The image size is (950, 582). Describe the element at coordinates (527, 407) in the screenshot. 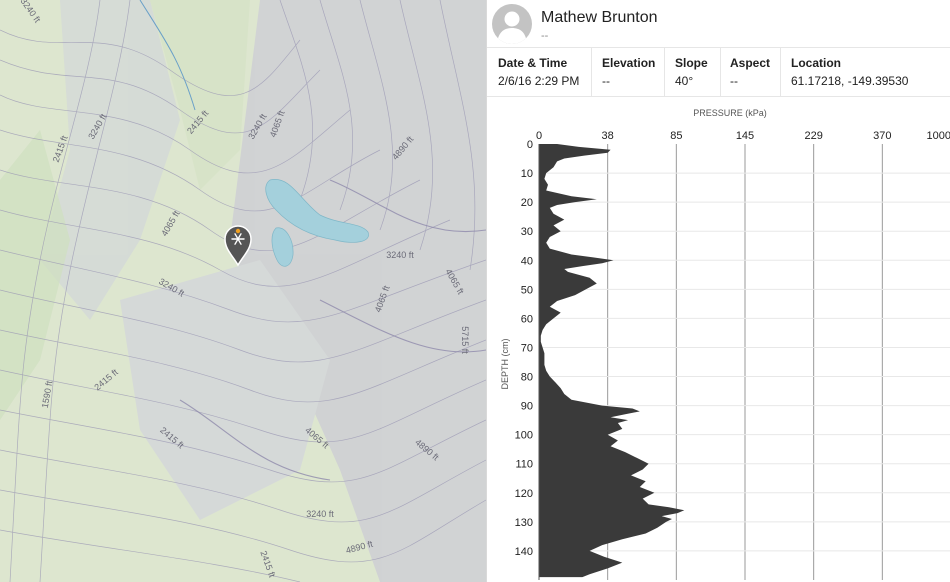

I see `y-tick-label: 90` at that location.